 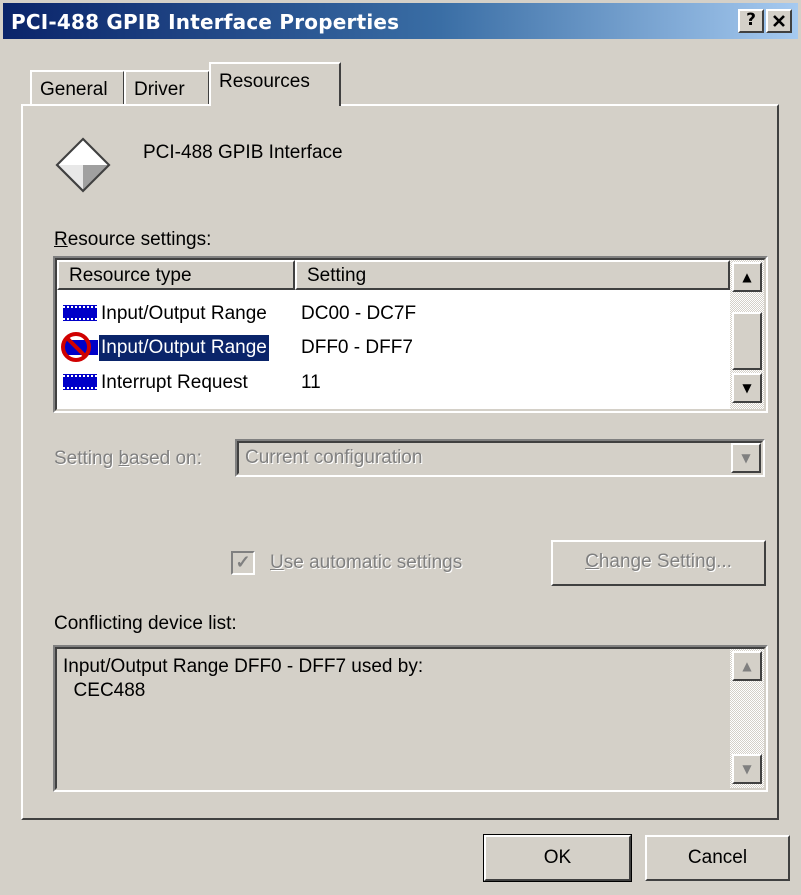 What do you see at coordinates (311, 382) in the screenshot?
I see `resource-setting-cell: 11` at bounding box center [311, 382].